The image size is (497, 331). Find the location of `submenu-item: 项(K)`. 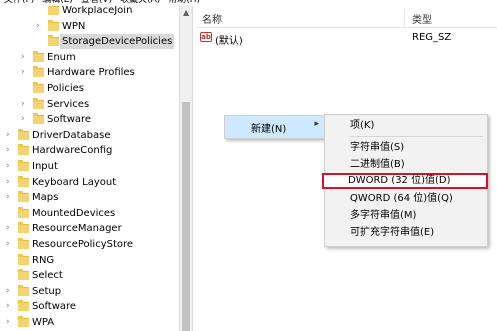

submenu-item: 项(K) is located at coordinates (406, 126).